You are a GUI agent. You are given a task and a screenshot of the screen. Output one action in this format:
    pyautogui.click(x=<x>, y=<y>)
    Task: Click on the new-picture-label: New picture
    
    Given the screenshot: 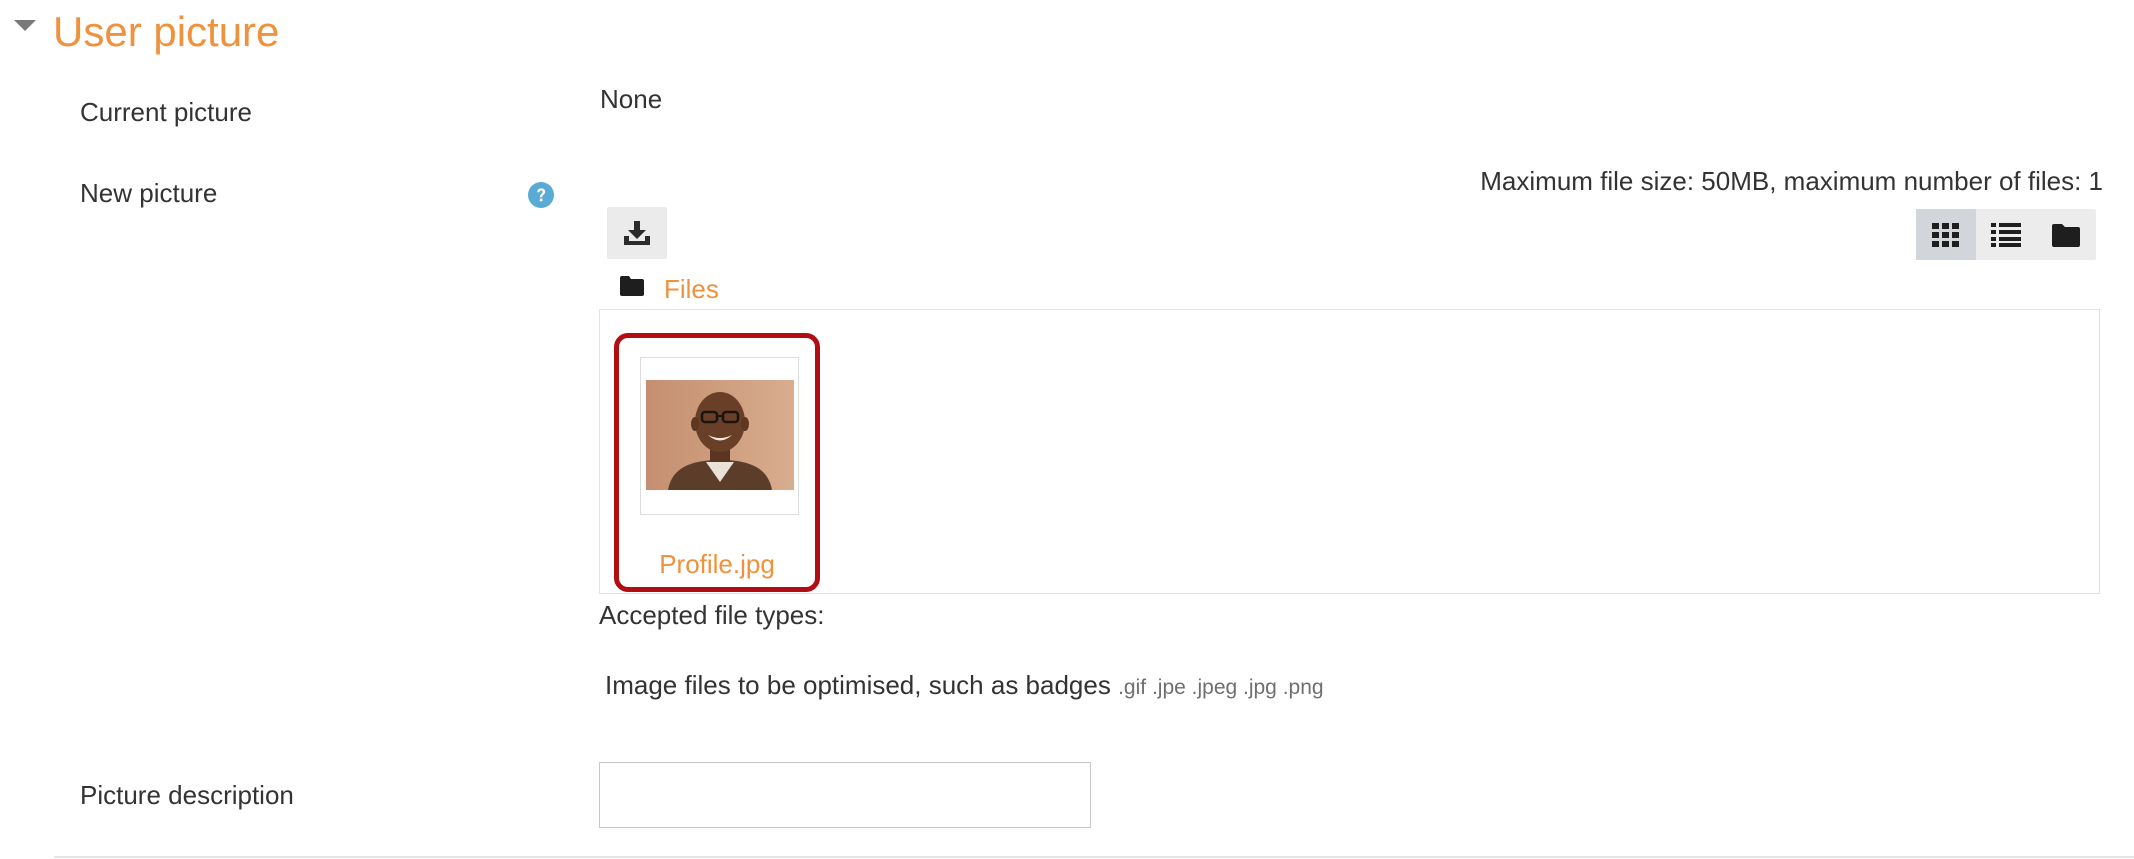 What is the action you would take?
    pyautogui.click(x=149, y=193)
    